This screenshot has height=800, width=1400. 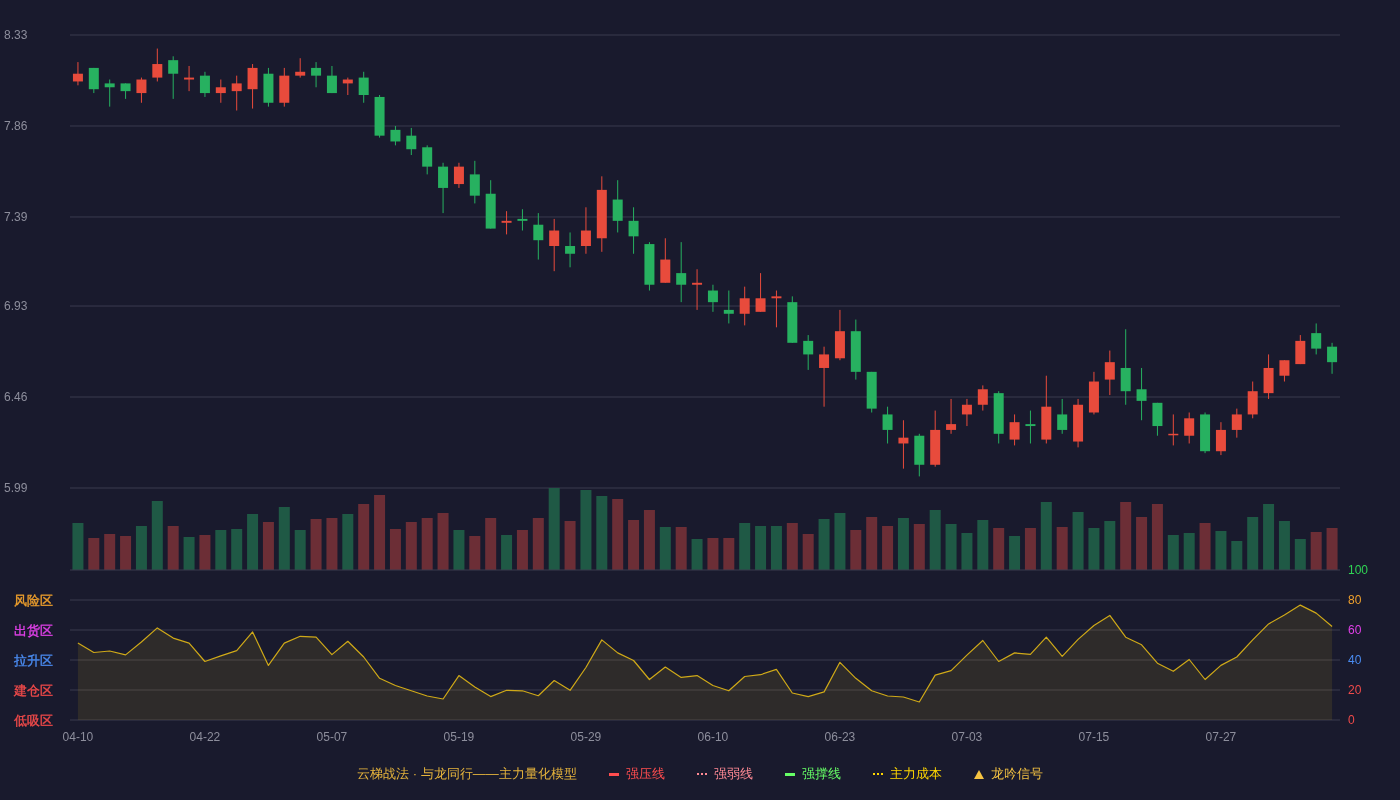 What do you see at coordinates (1221, 737) in the screenshot?
I see `date-axis-label: 07-27` at bounding box center [1221, 737].